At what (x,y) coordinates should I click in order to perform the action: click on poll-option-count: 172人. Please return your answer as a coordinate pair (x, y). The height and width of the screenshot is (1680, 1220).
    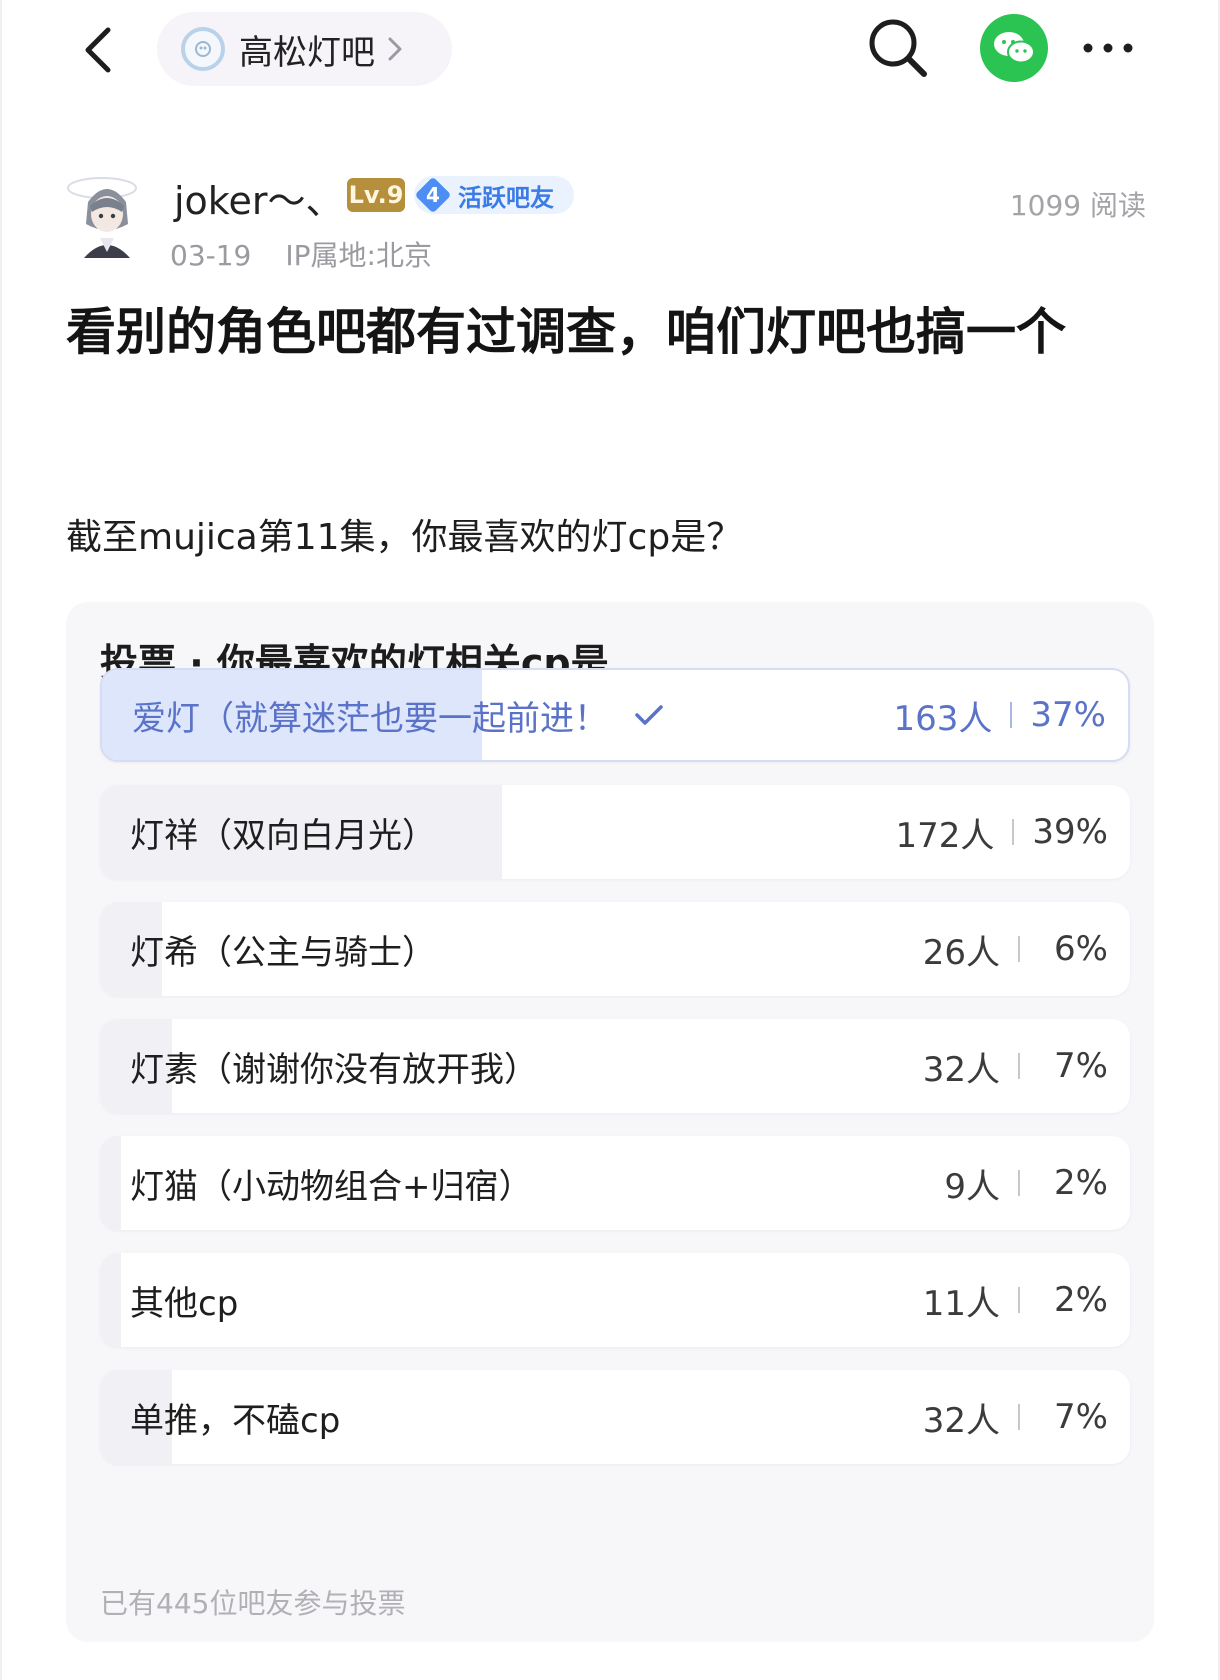
    Looking at the image, I should click on (945, 835).